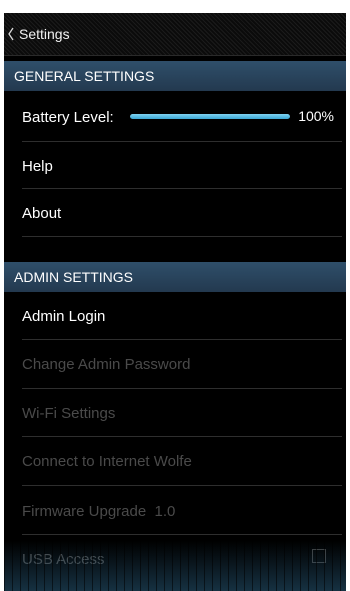  What do you see at coordinates (175, 413) in the screenshot?
I see `wifi-settings-item: Wi-Fi Settings` at bounding box center [175, 413].